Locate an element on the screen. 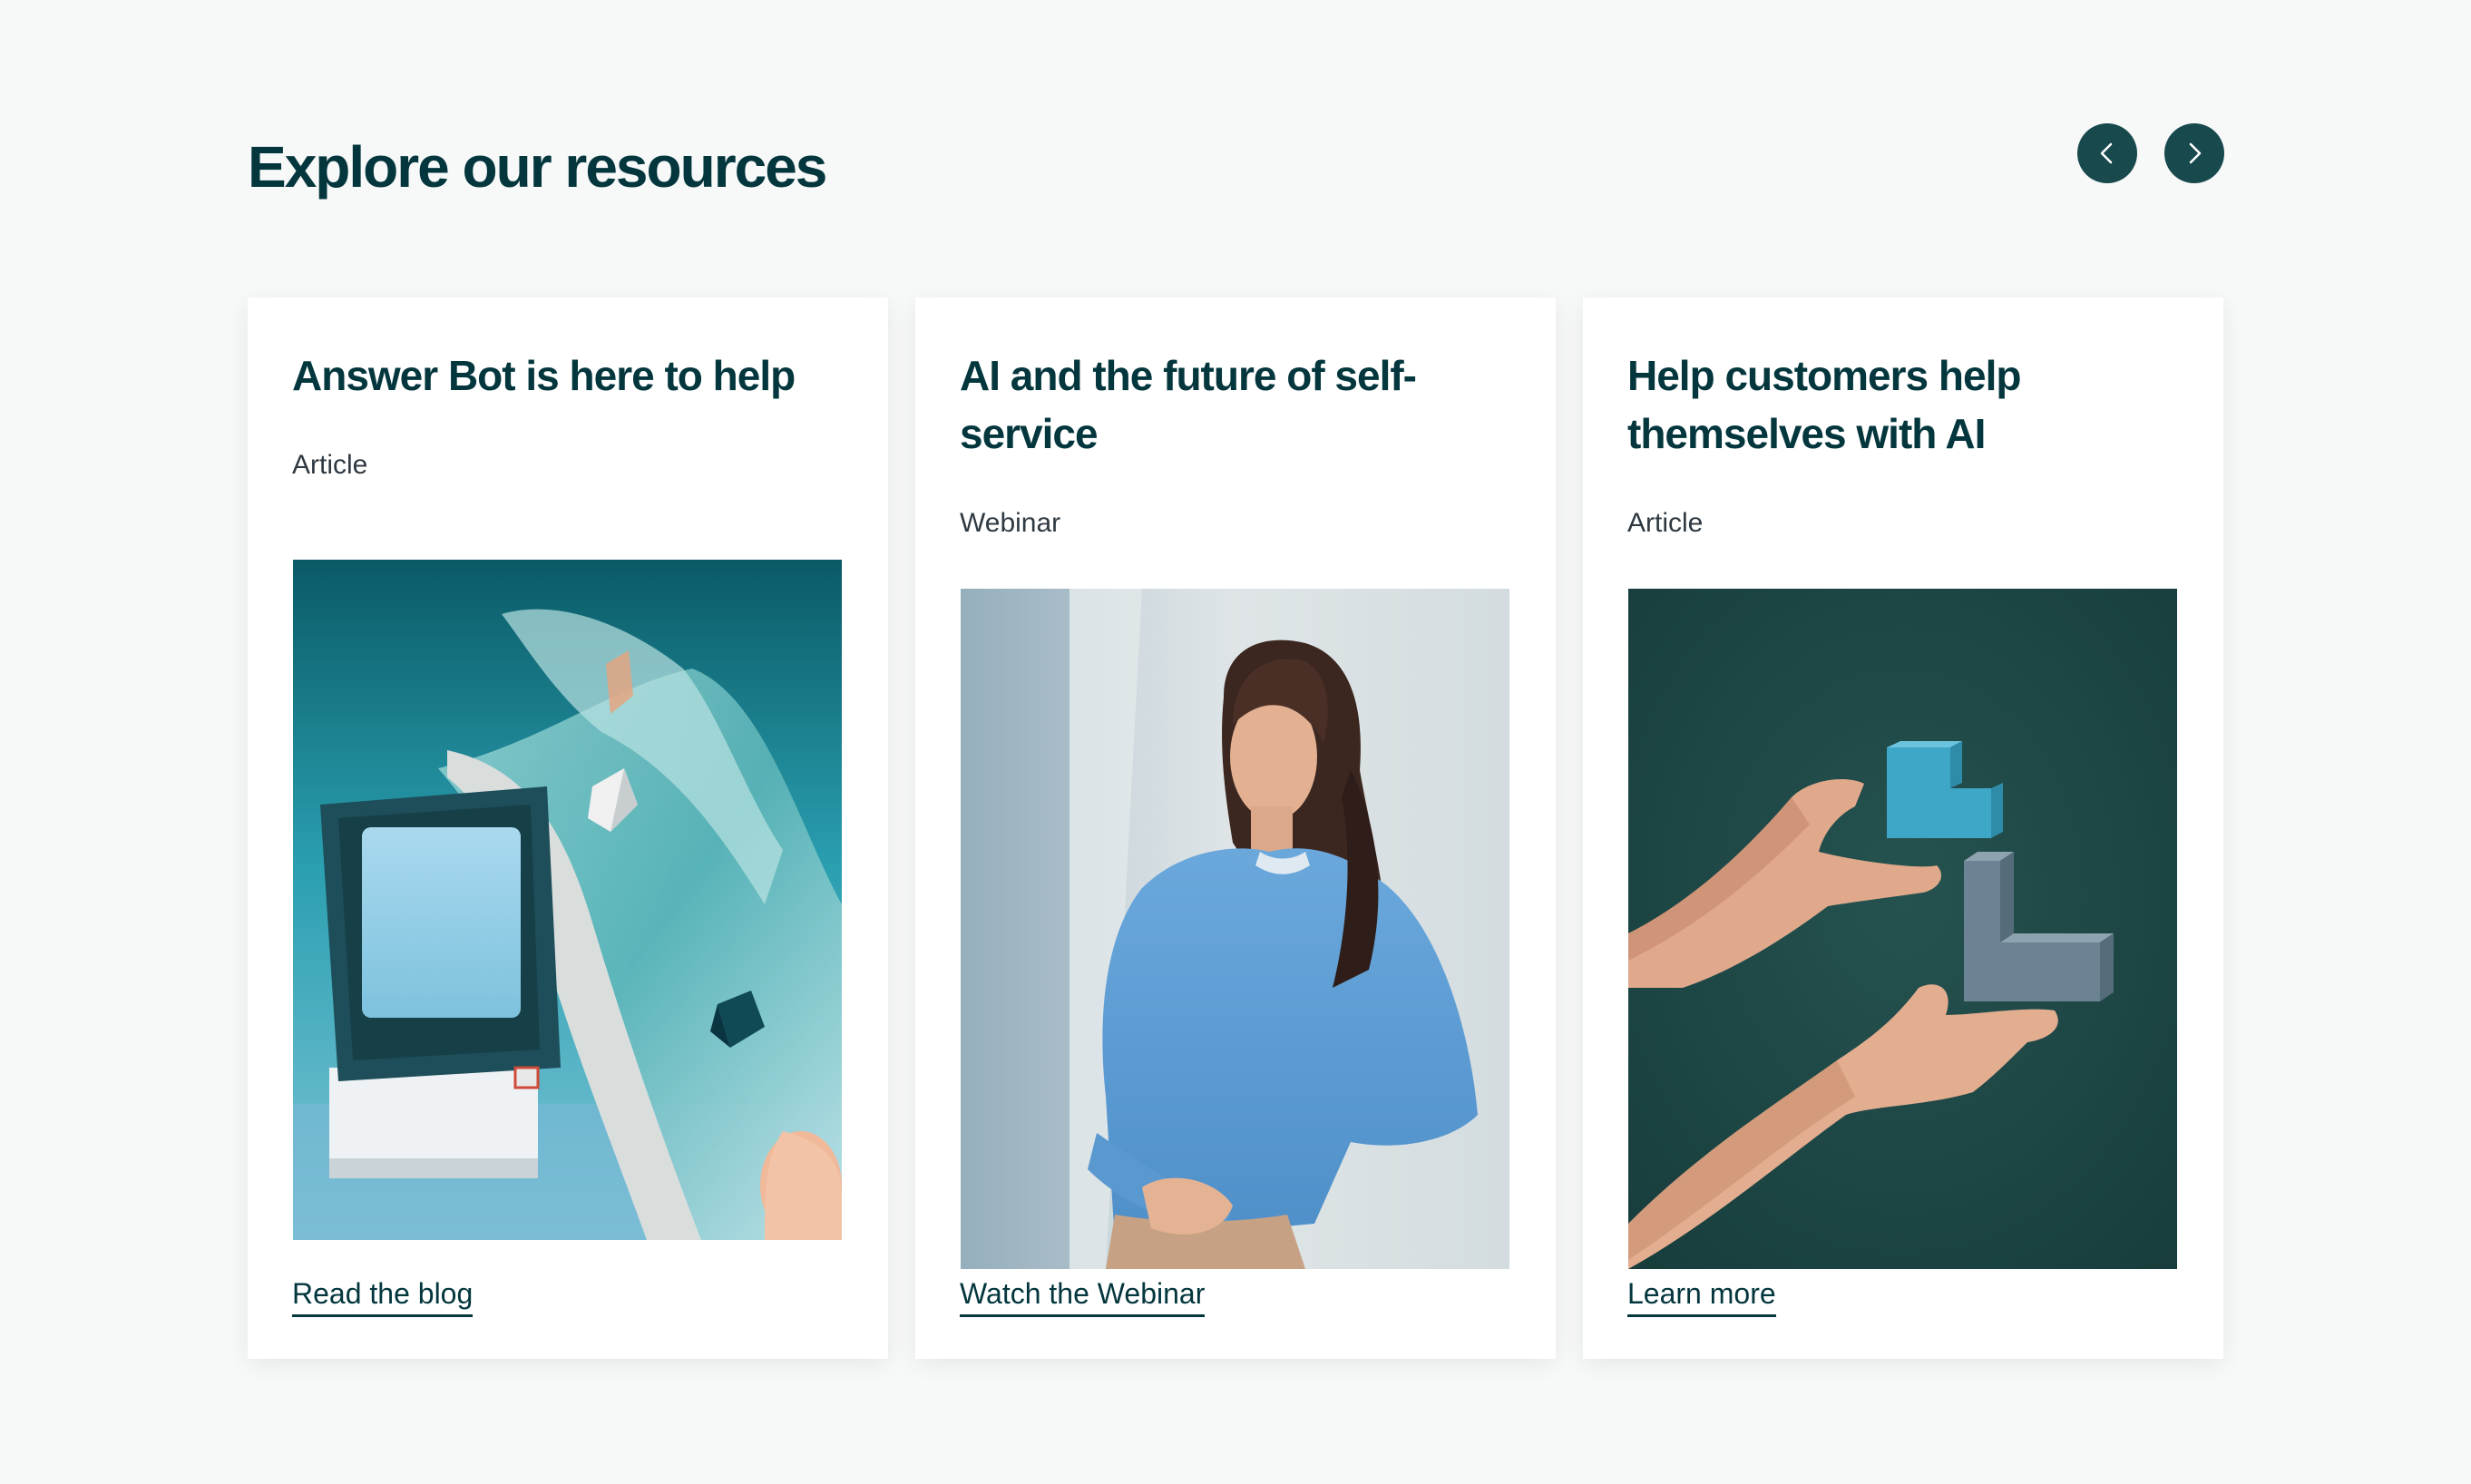 The width and height of the screenshot is (2471, 1484). chevron-left-icon is located at coordinates (2106, 153).